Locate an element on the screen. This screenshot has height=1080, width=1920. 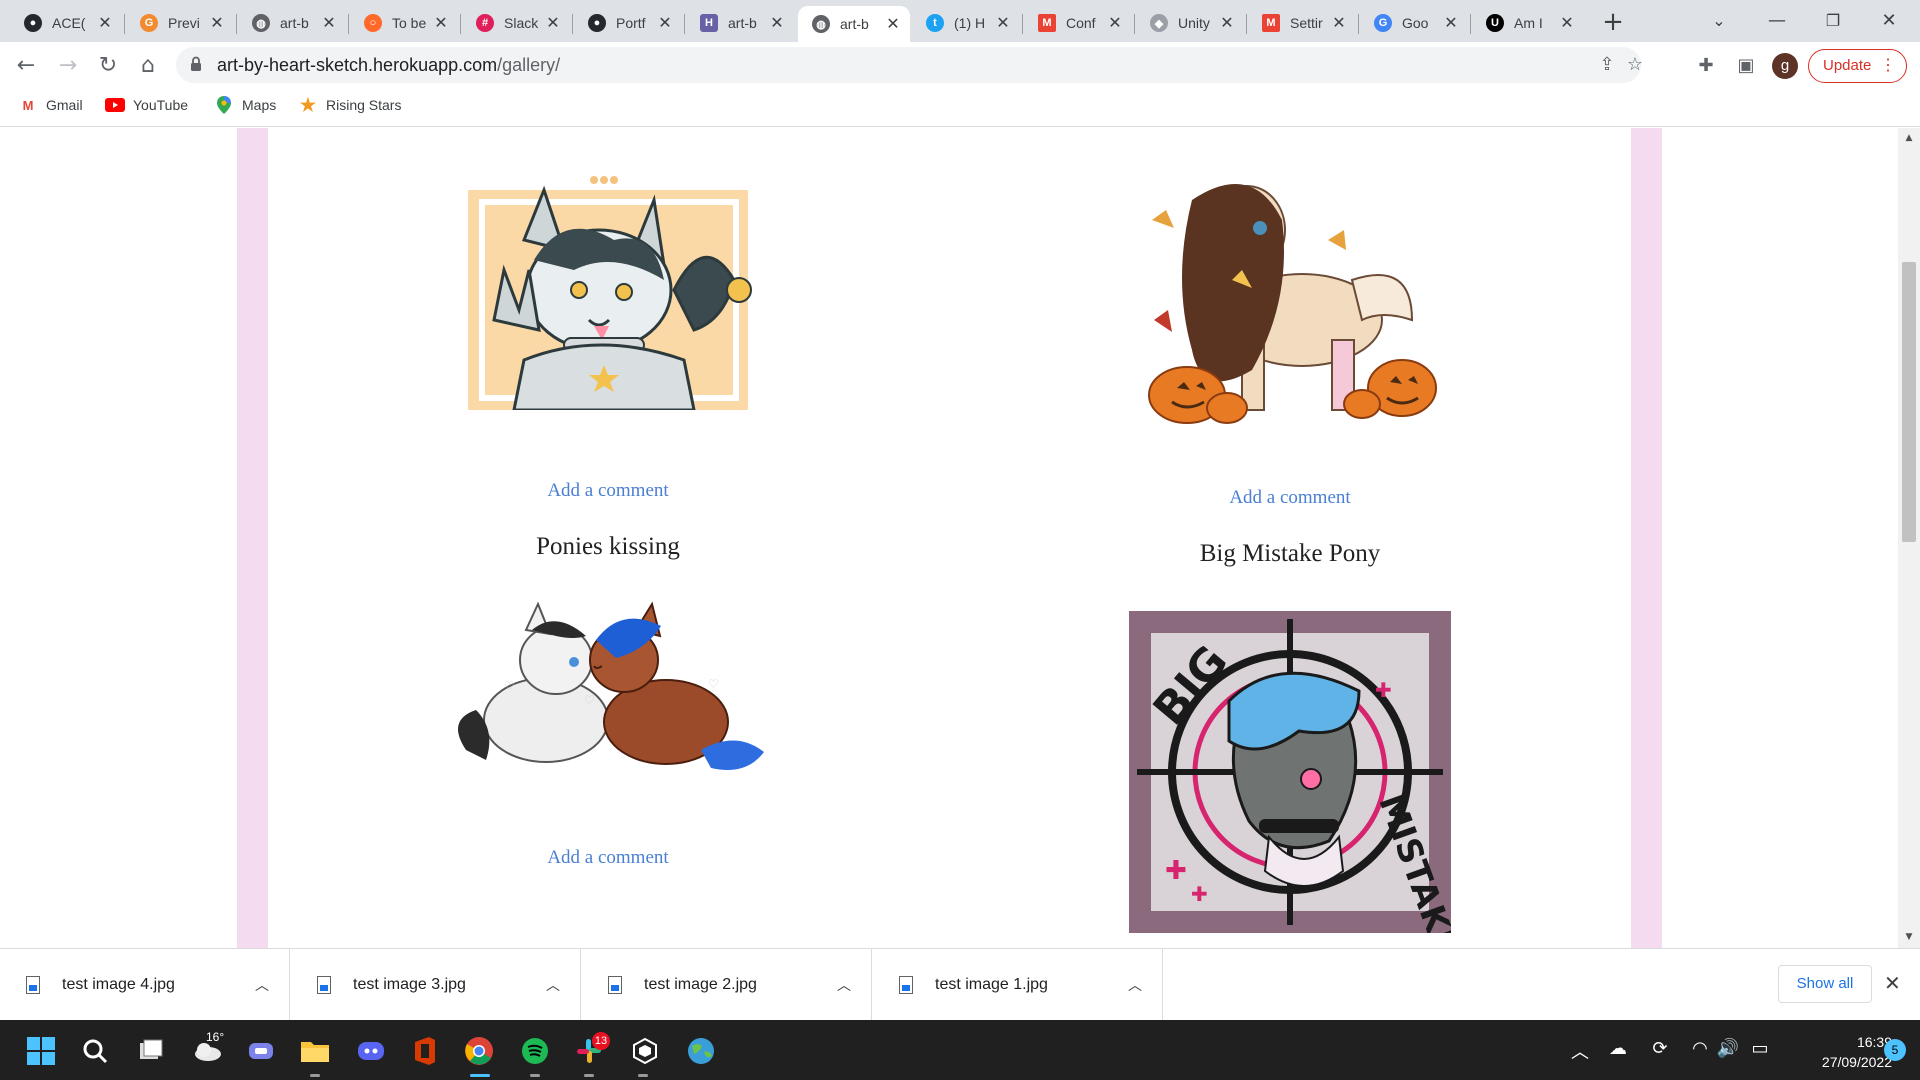
tab-art-b-heroku: H art-b ✕ is located at coordinates (740, 23).